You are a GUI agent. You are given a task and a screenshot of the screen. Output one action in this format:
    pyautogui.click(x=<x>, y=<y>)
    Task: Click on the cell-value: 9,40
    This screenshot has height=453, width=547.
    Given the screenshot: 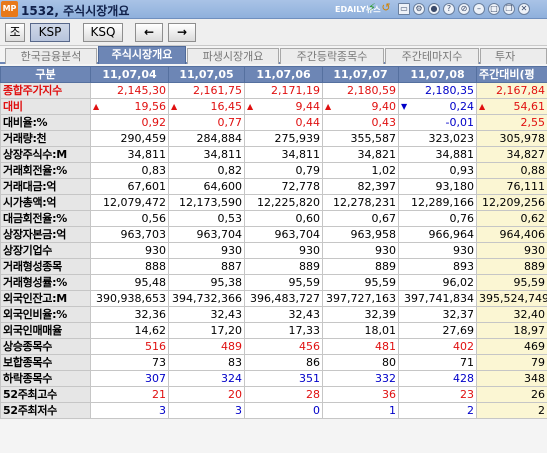 What is the action you would take?
    pyautogui.click(x=384, y=106)
    